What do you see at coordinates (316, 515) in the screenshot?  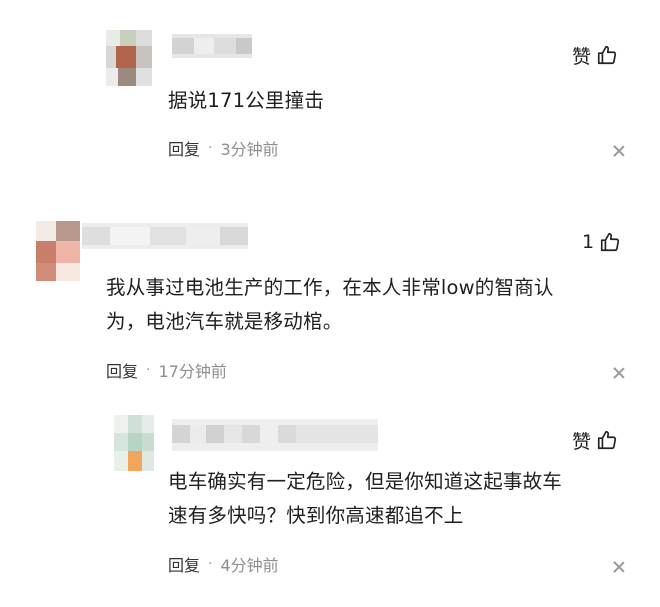 I see `comment-text-line: 速有多快吗？快到你高速都追不上` at bounding box center [316, 515].